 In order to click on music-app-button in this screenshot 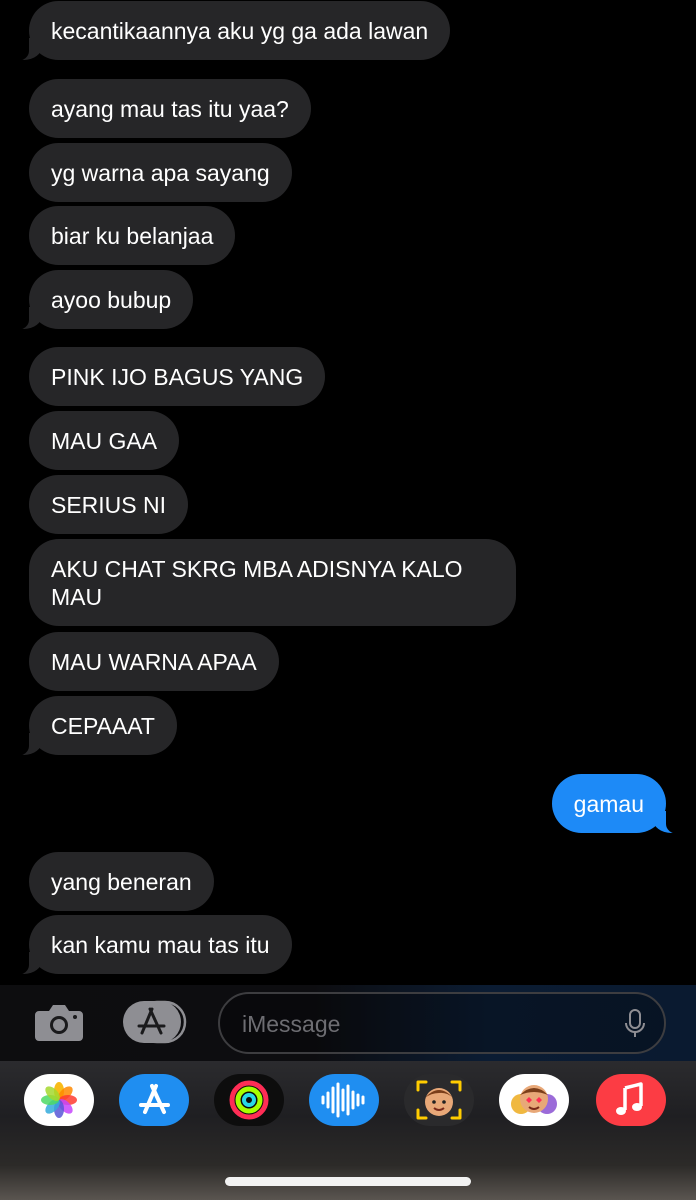, I will do `click(631, 1100)`.